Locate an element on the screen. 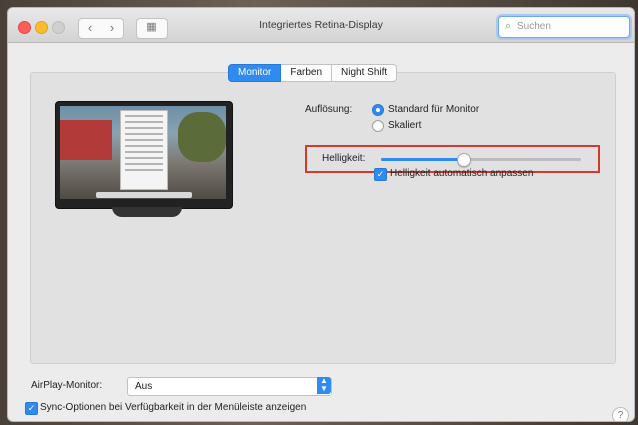  search-field: ⌕ Suchen is located at coordinates (564, 27).